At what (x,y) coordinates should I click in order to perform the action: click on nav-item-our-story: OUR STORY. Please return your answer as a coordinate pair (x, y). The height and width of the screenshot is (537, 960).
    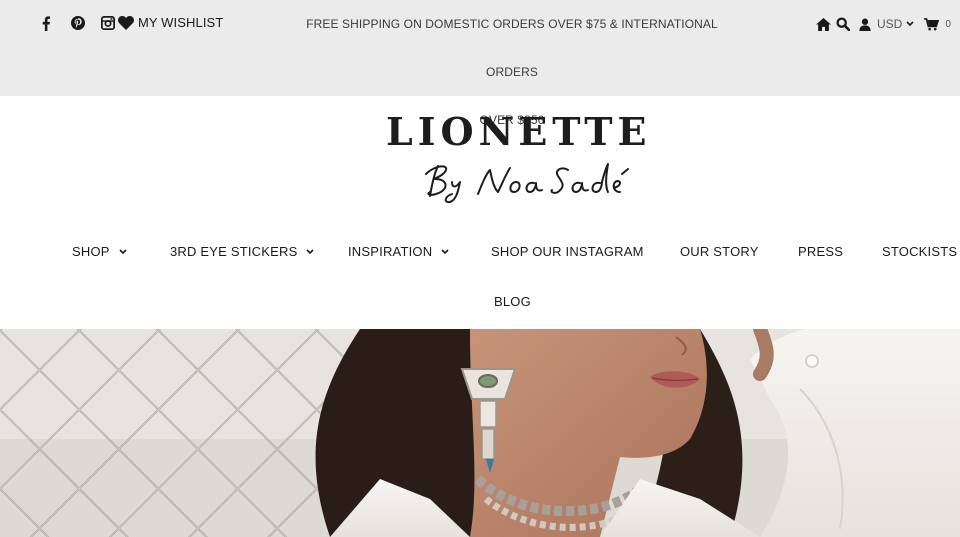
    Looking at the image, I should click on (719, 251).